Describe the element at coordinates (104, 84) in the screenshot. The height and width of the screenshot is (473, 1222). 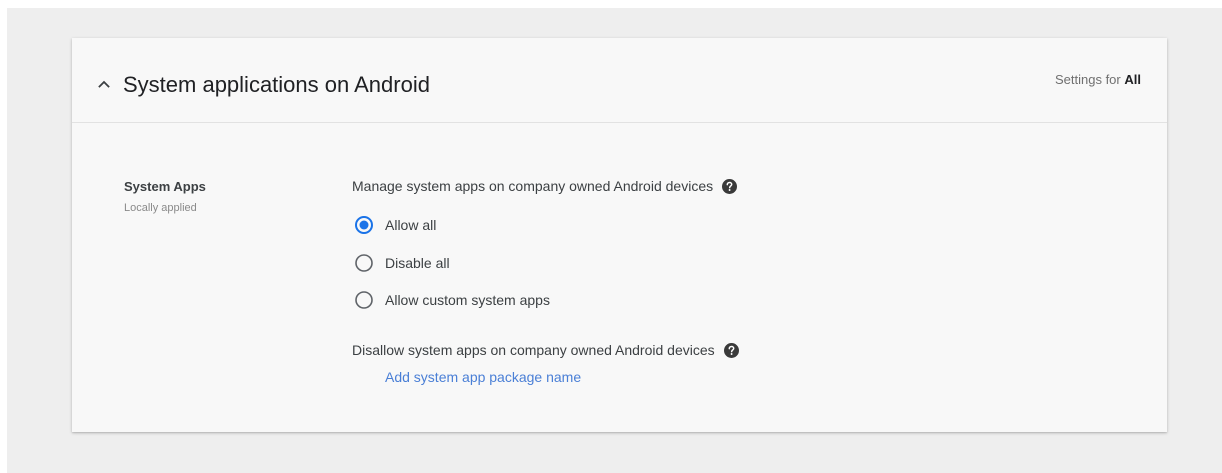
I see `chevron-up-icon` at that location.